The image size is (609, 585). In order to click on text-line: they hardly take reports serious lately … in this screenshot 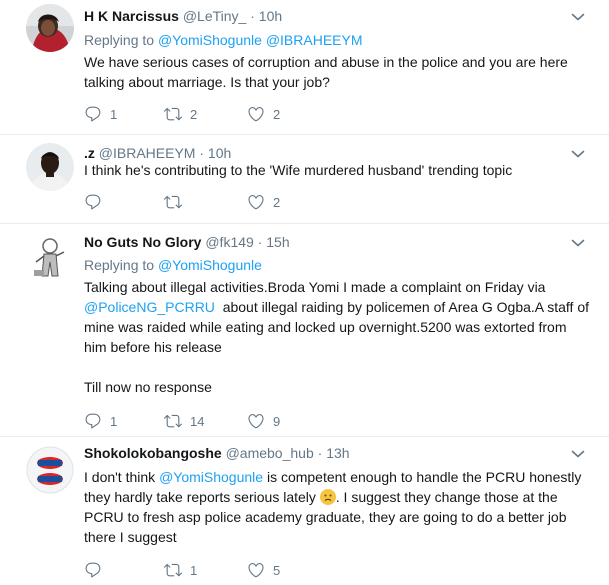, I will do `click(336, 497)`.